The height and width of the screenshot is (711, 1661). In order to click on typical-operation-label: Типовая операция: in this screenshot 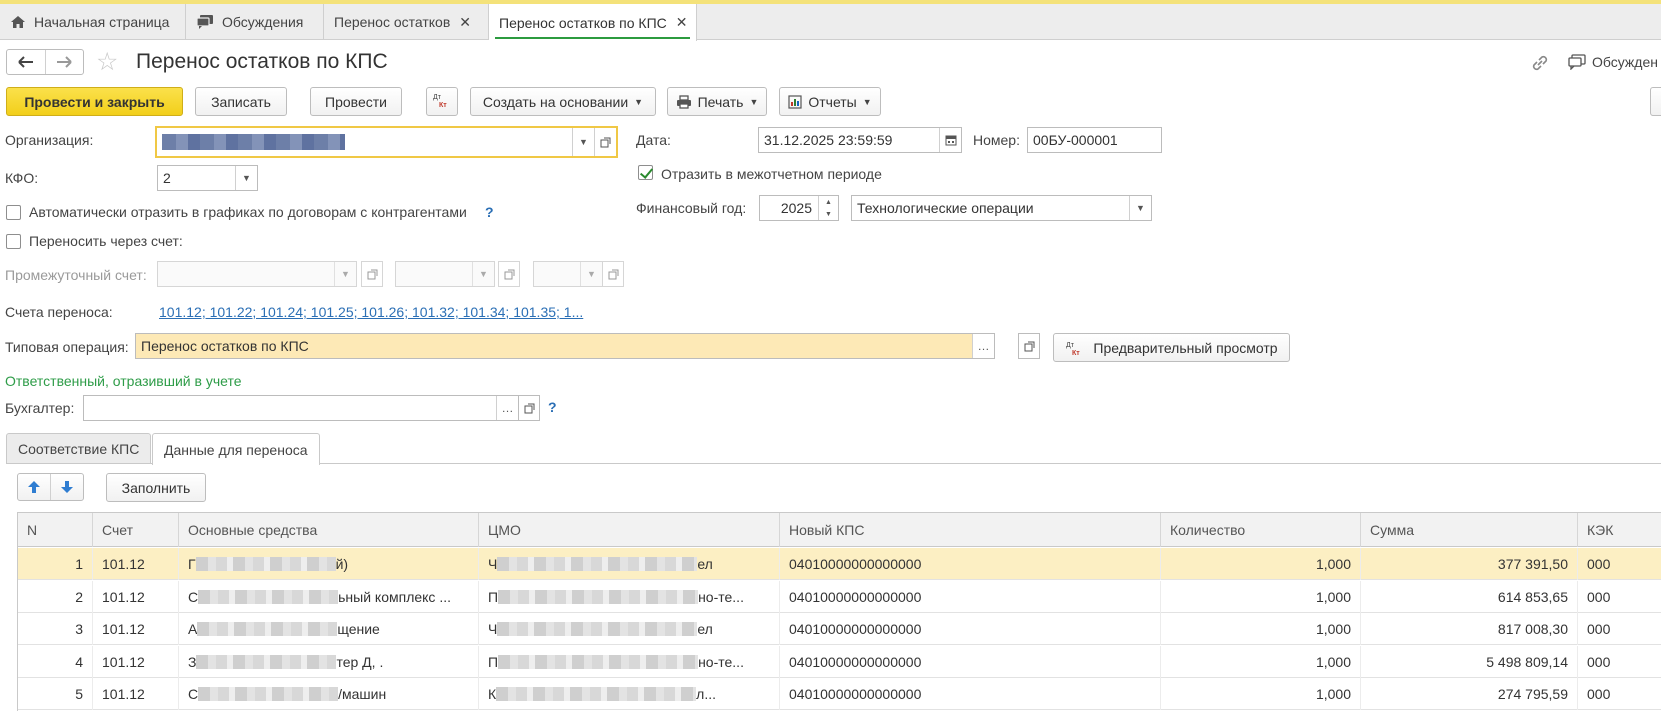, I will do `click(67, 347)`.